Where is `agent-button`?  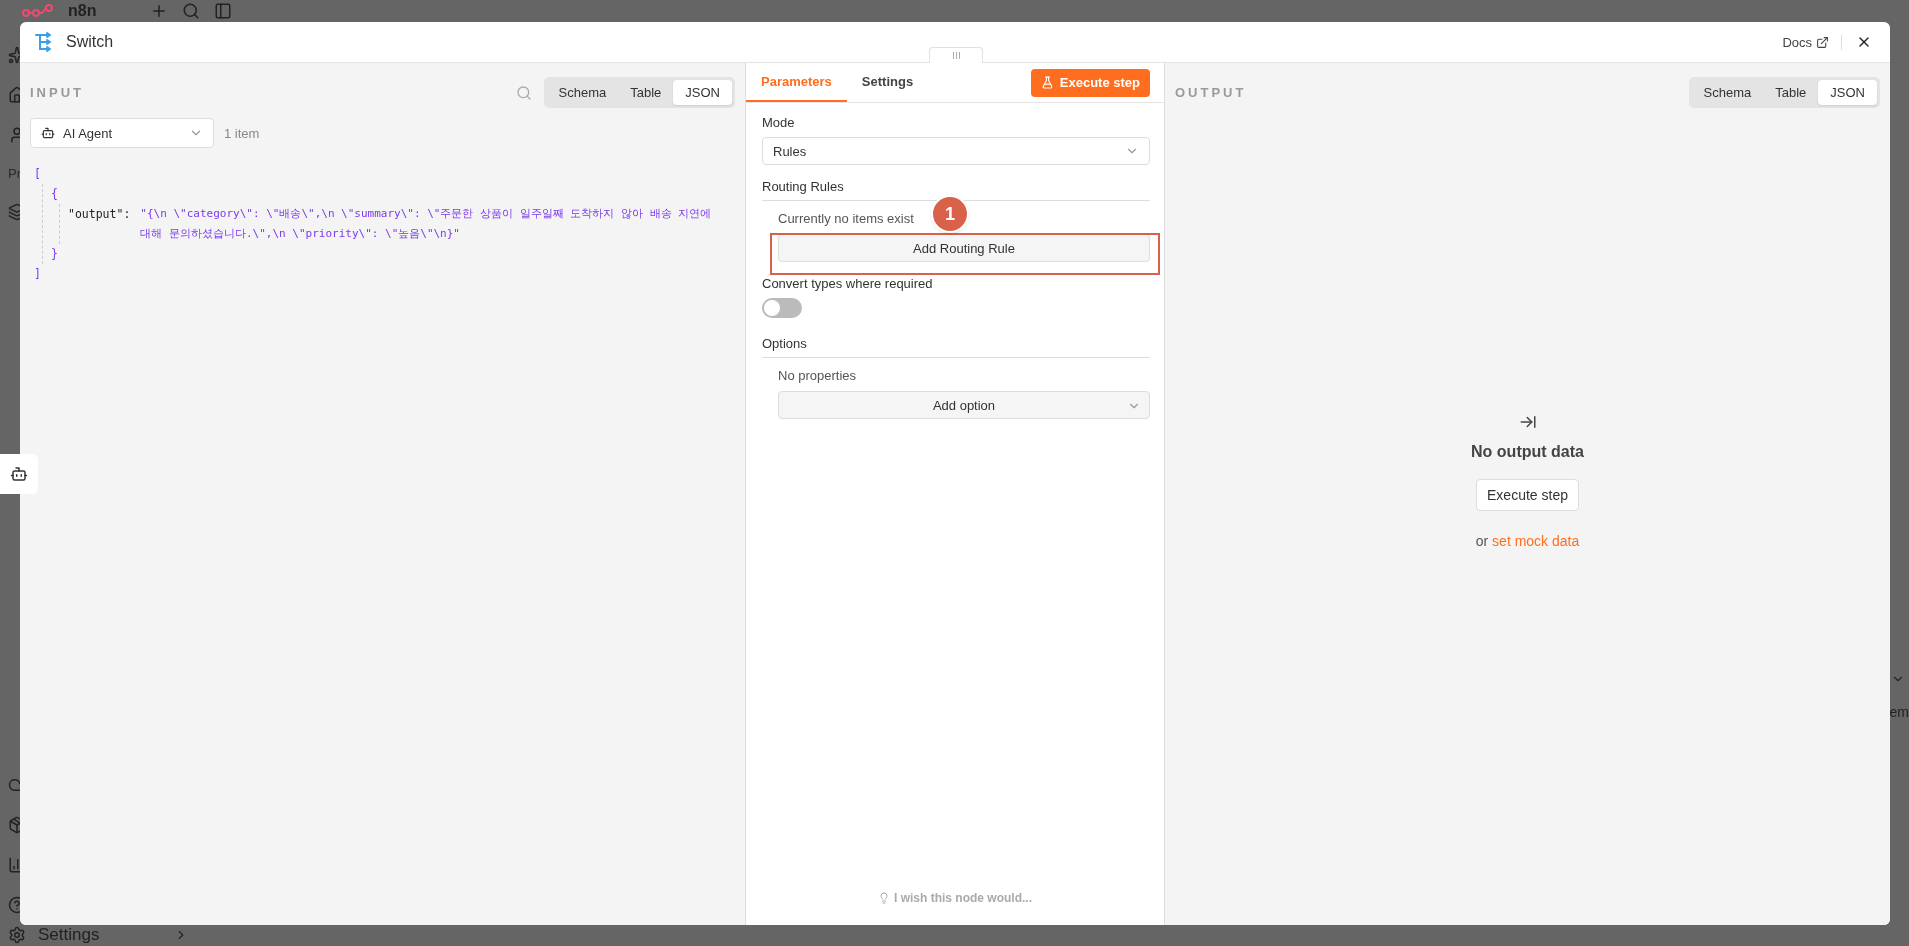
agent-button is located at coordinates (19, 474).